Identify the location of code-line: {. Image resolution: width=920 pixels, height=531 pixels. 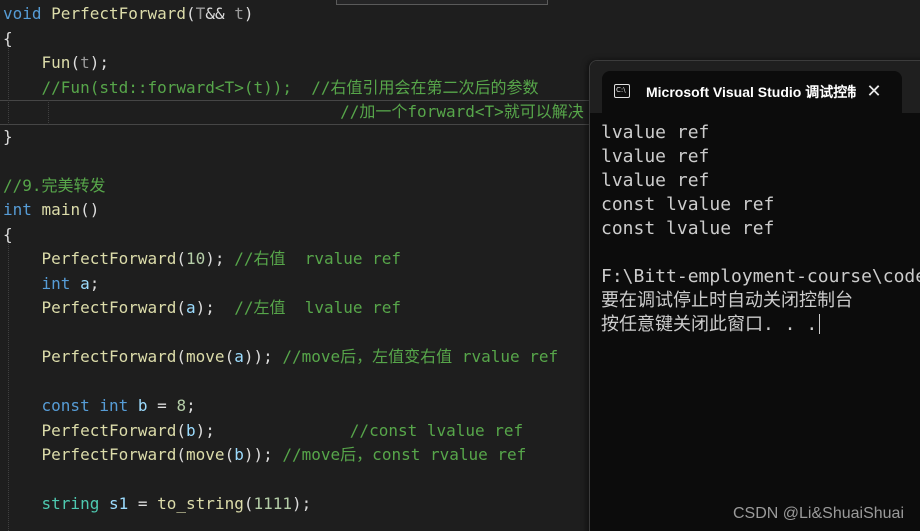
(8, 235).